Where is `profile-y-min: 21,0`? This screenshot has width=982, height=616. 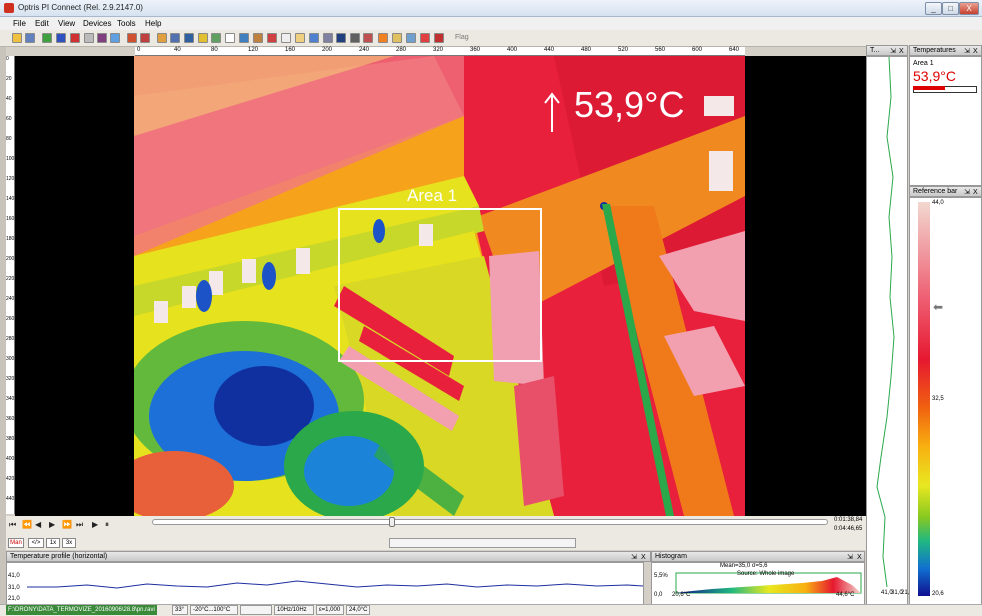 profile-y-min: 21,0 is located at coordinates (14, 599).